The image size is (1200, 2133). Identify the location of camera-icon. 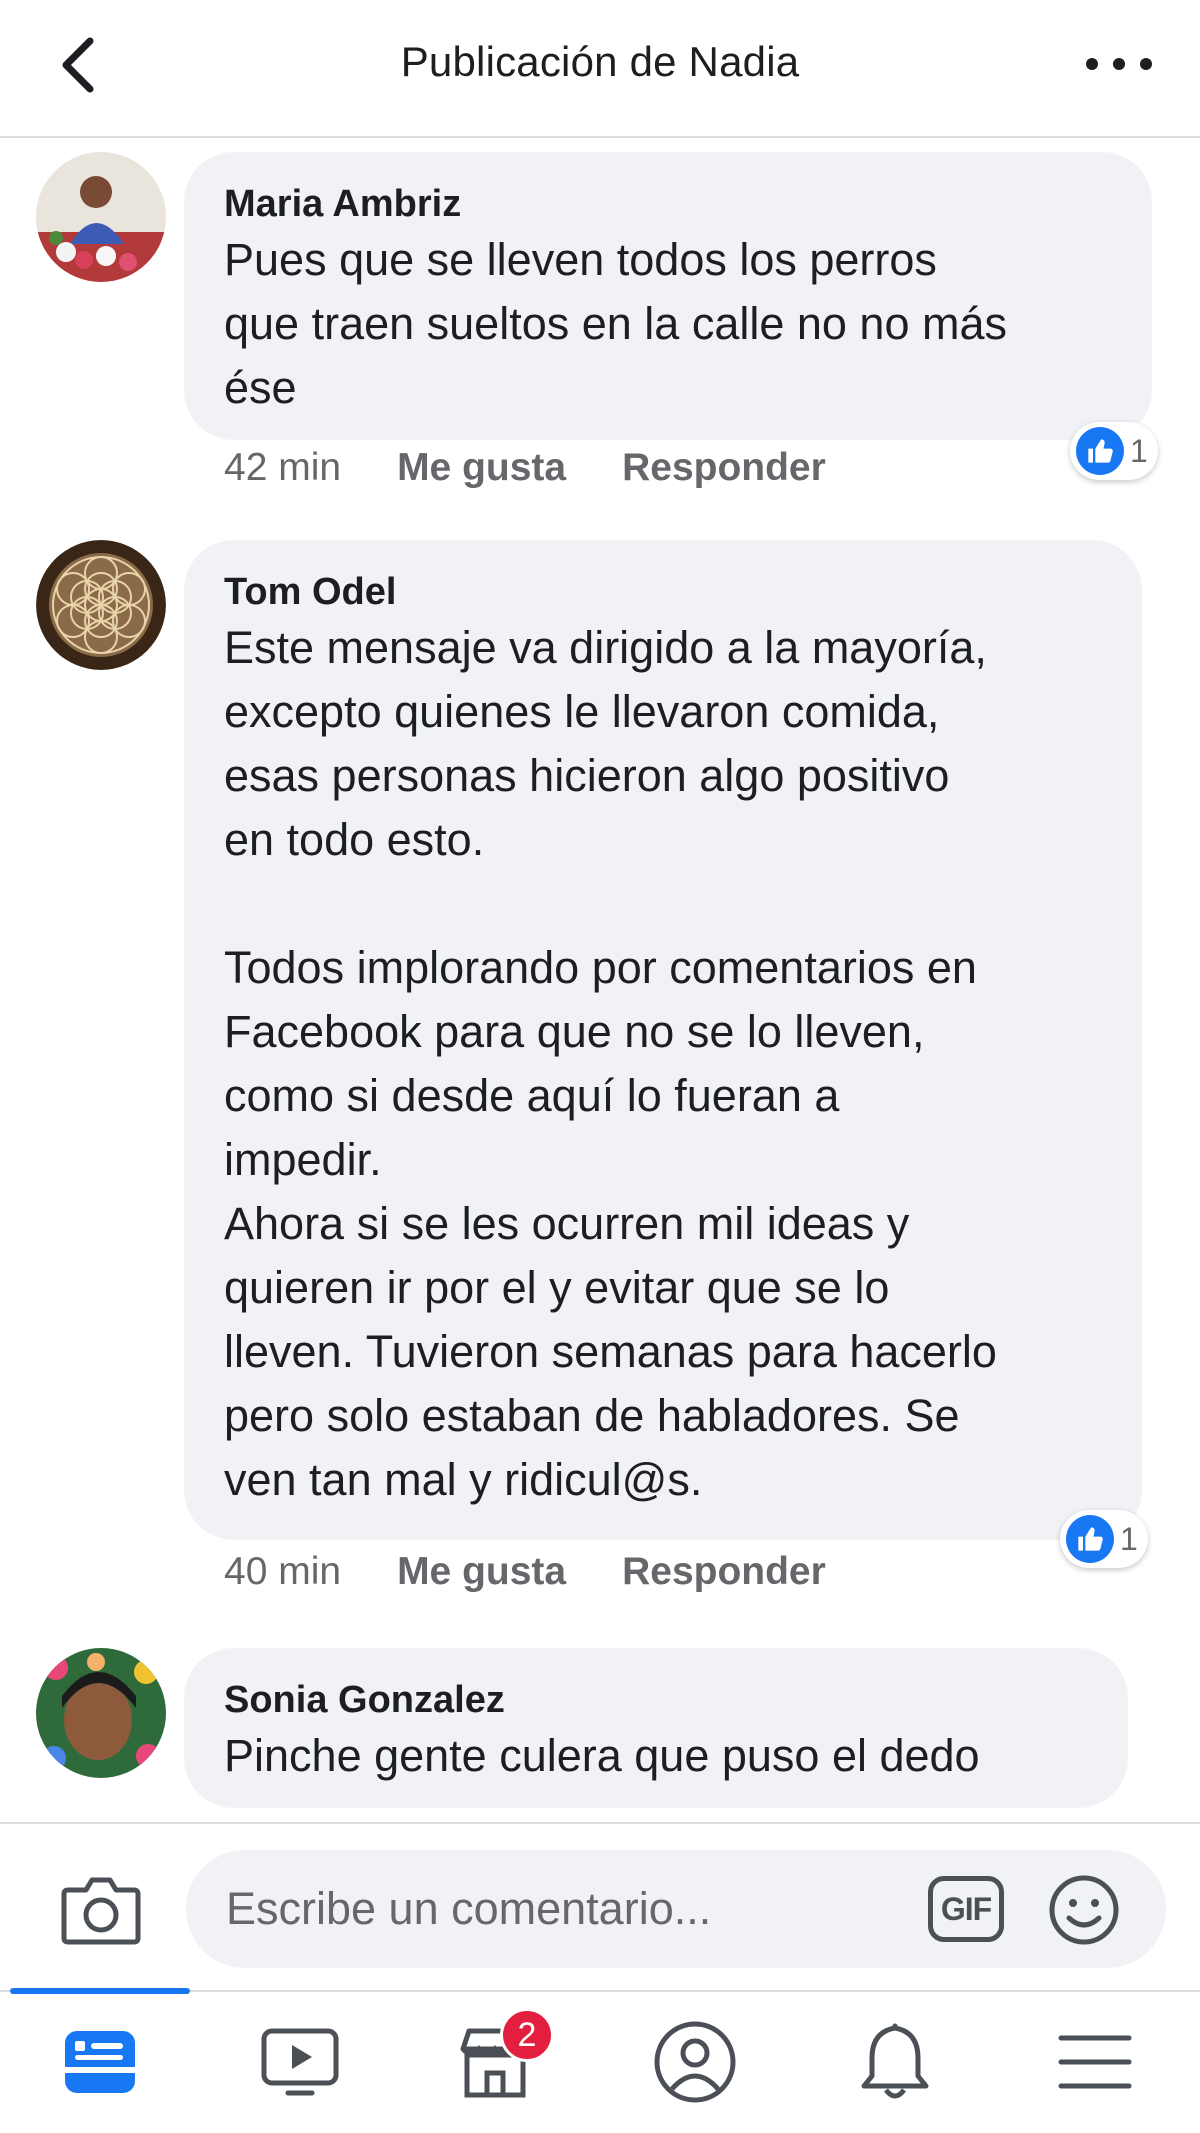
(101, 1911).